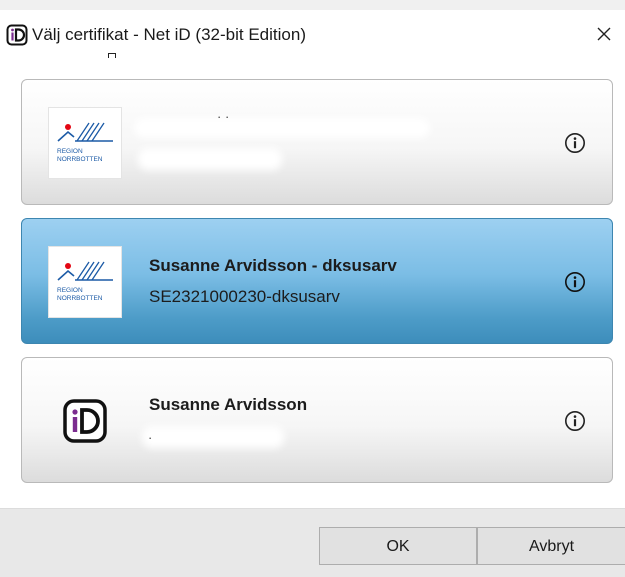 This screenshot has height=577, width=625. I want to click on certificate-name: Susanne Arvidsson, so click(228, 404).